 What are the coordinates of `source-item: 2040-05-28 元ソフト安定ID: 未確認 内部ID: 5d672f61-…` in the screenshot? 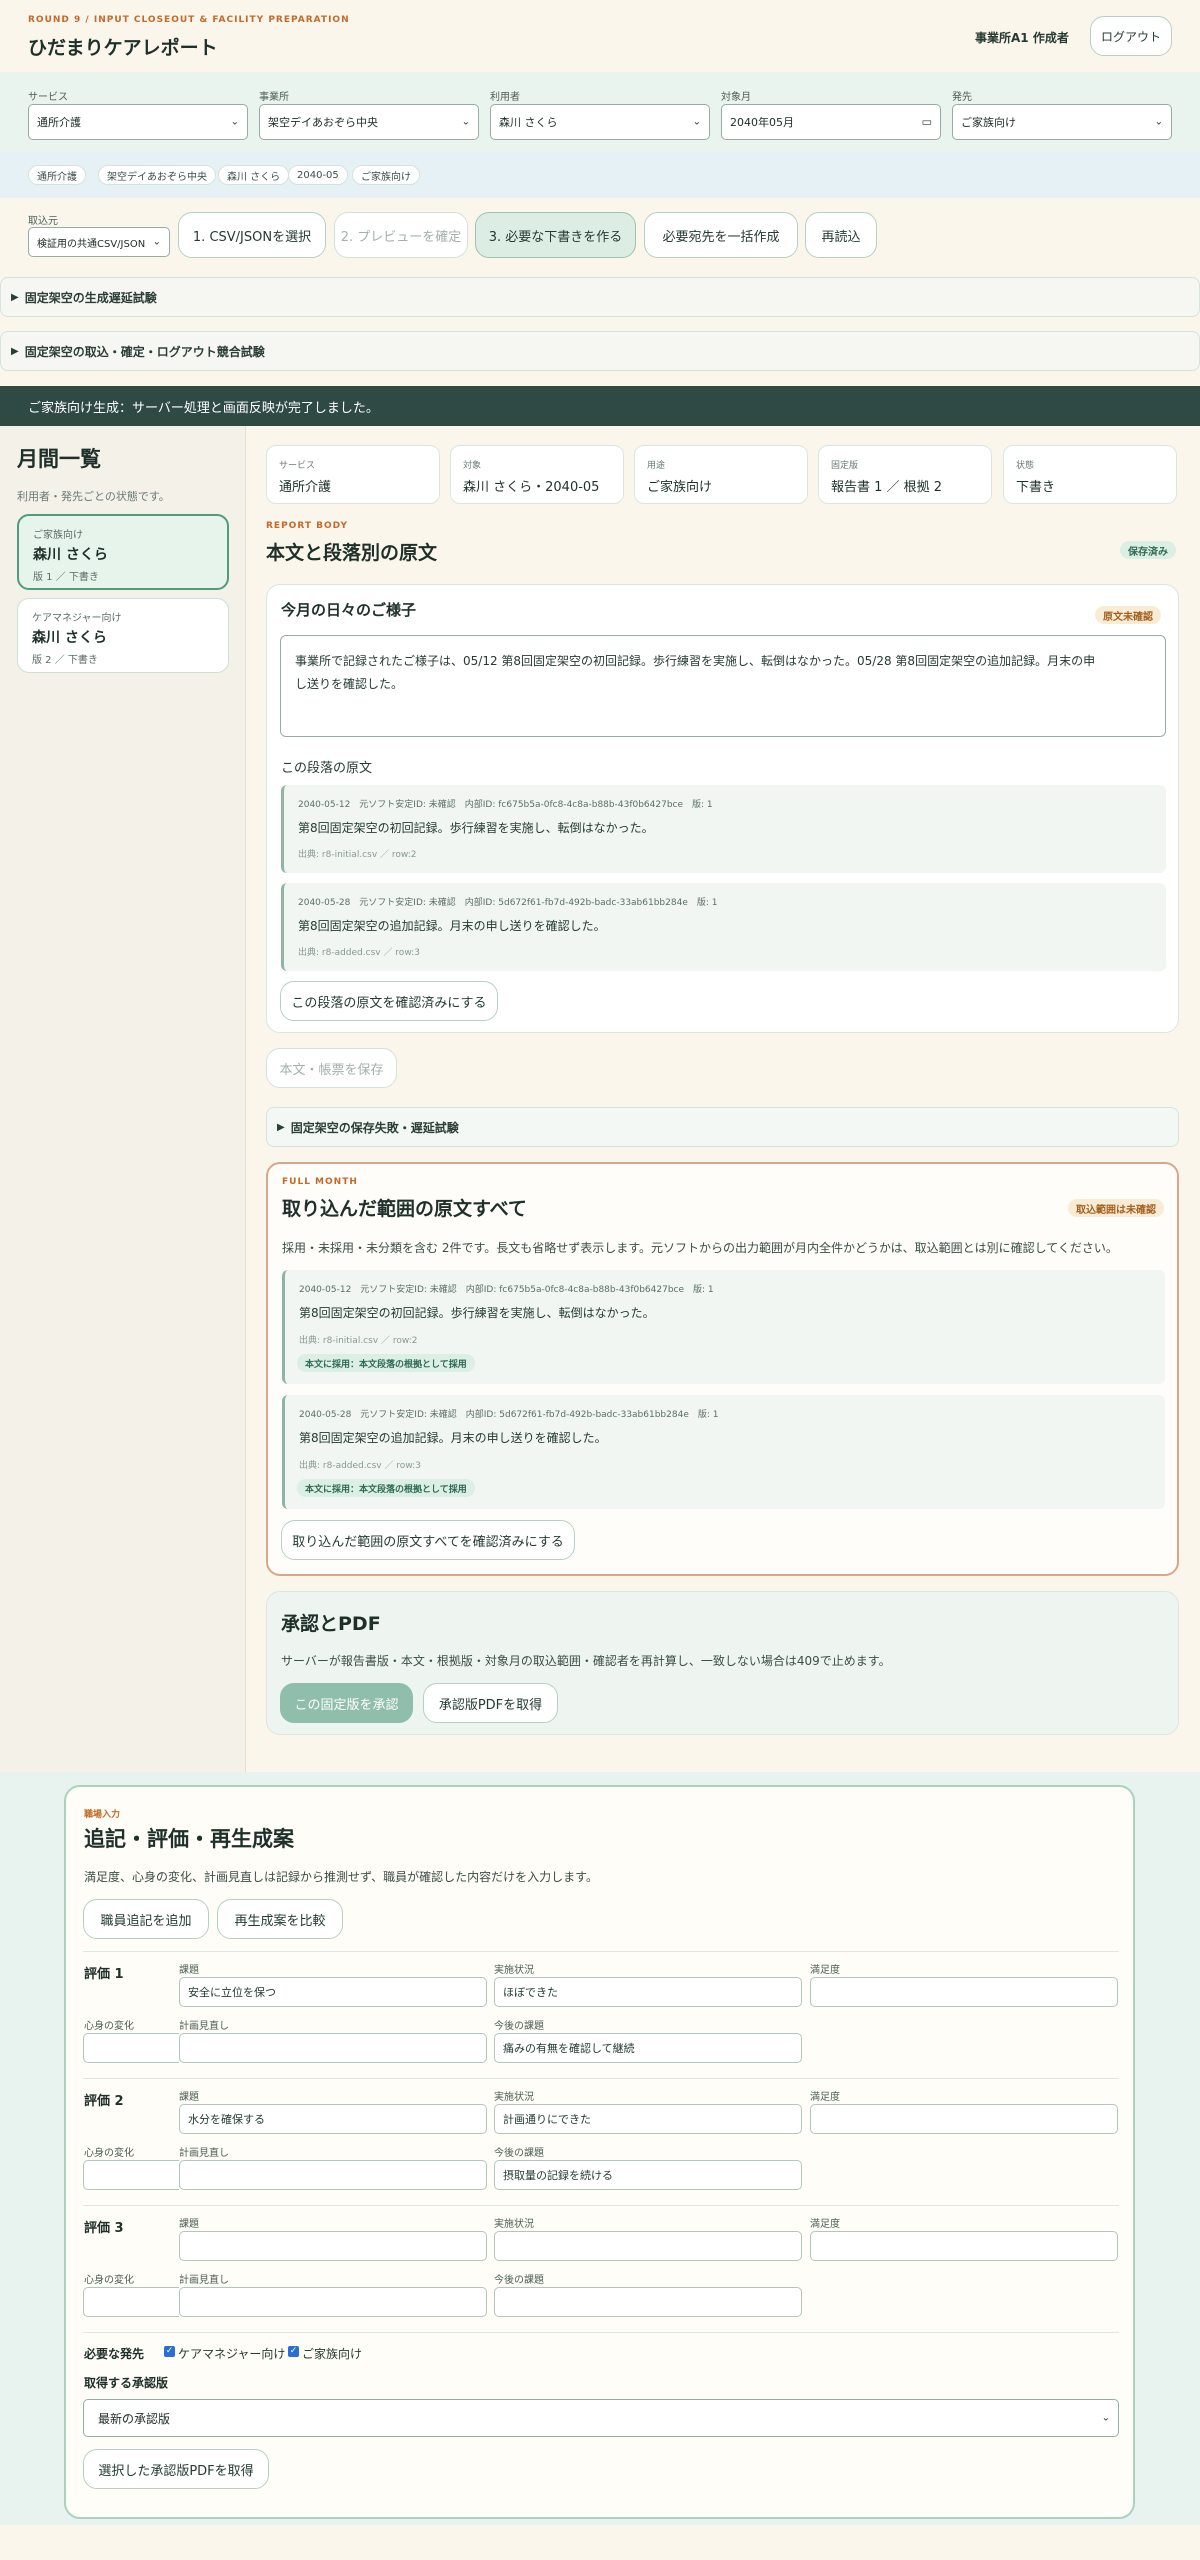 It's located at (723, 927).